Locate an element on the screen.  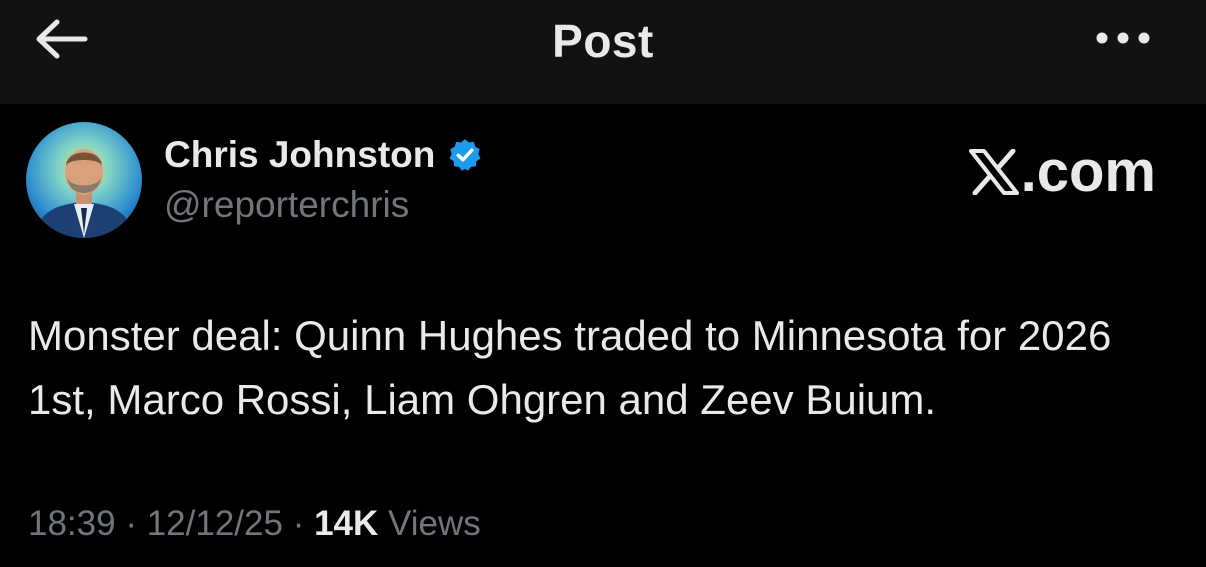
x-logo-icon is located at coordinates (993, 171).